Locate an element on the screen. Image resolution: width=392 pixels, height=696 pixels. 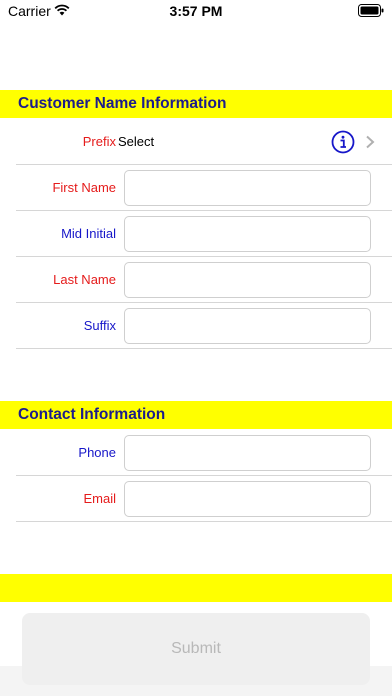
mid-initial-row: Mid Initial is located at coordinates (196, 234).